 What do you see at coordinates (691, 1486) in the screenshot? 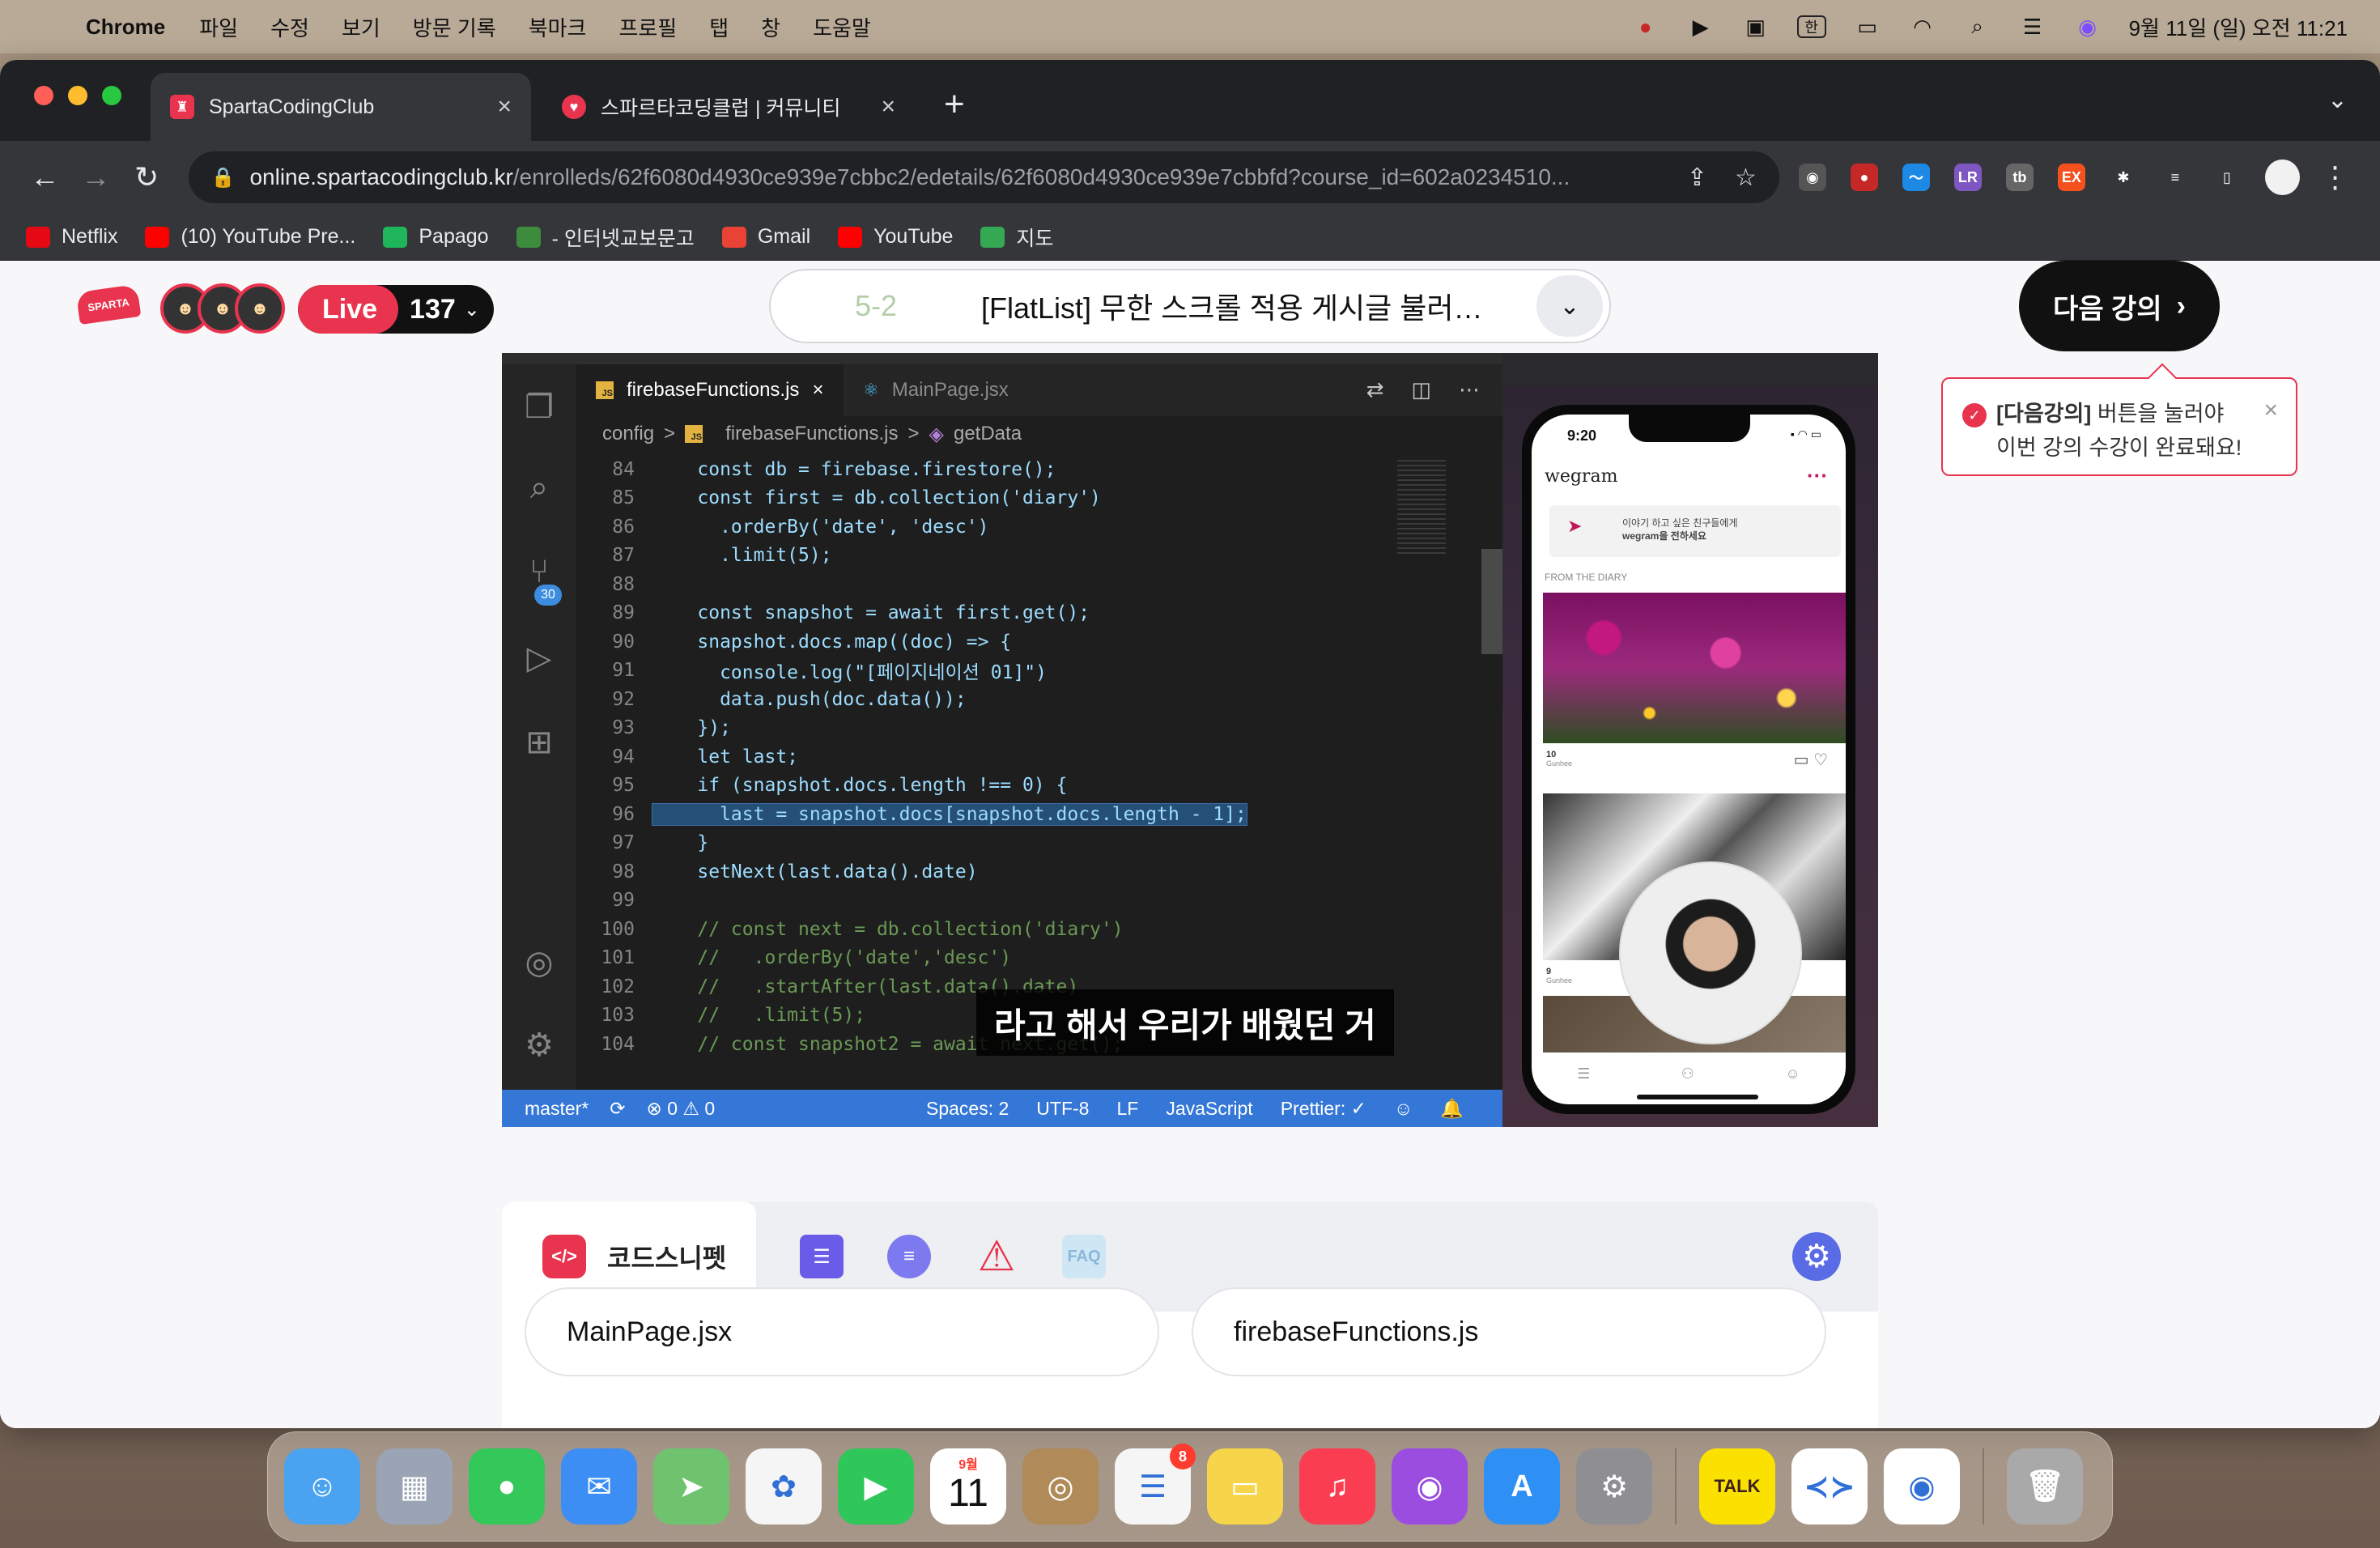
I see `maps-app-icon: ➤` at bounding box center [691, 1486].